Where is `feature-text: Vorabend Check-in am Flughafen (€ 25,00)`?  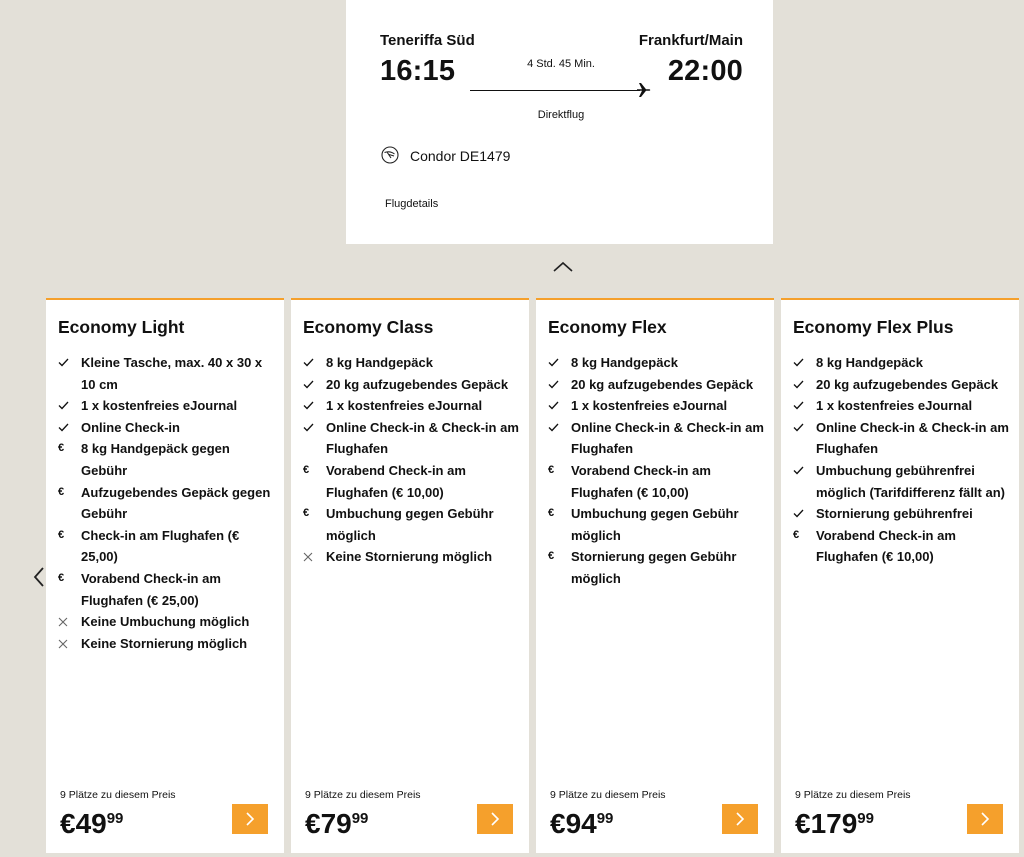
feature-text: Vorabend Check-in am Flughafen (€ 25,00) is located at coordinates (151, 589).